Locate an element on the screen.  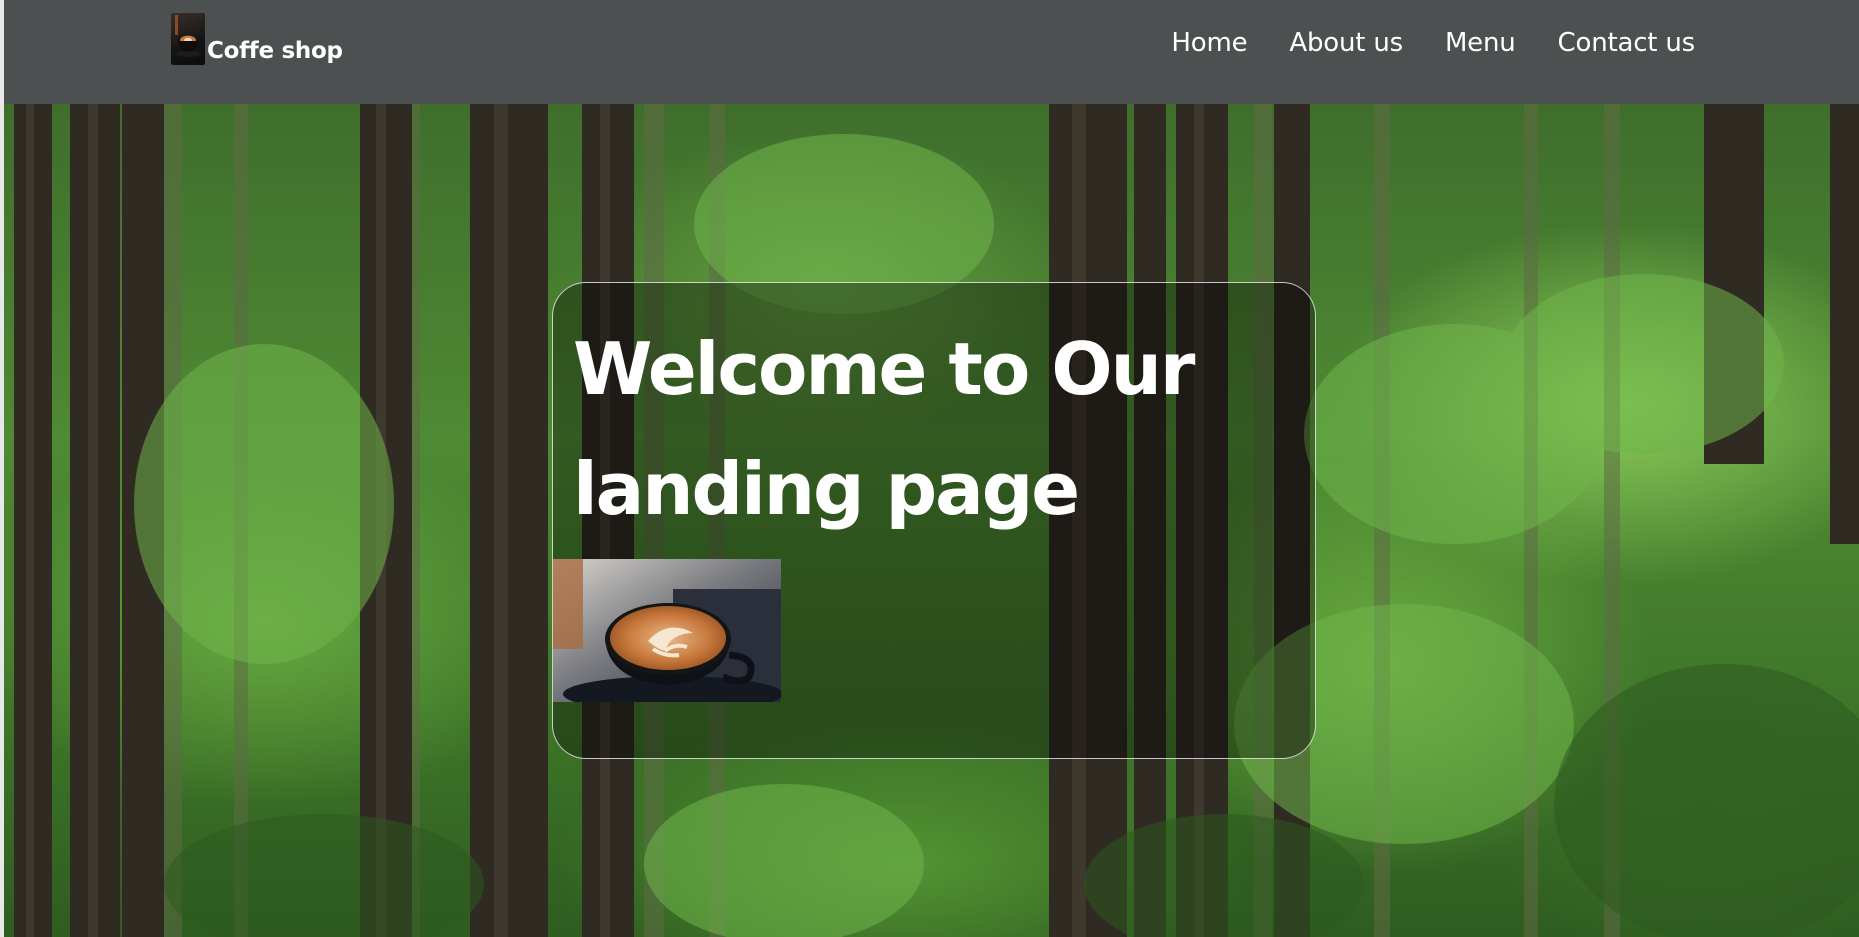
top-navbar: Coffe shop Home About us Menu Contact us is located at coordinates (931, 52).